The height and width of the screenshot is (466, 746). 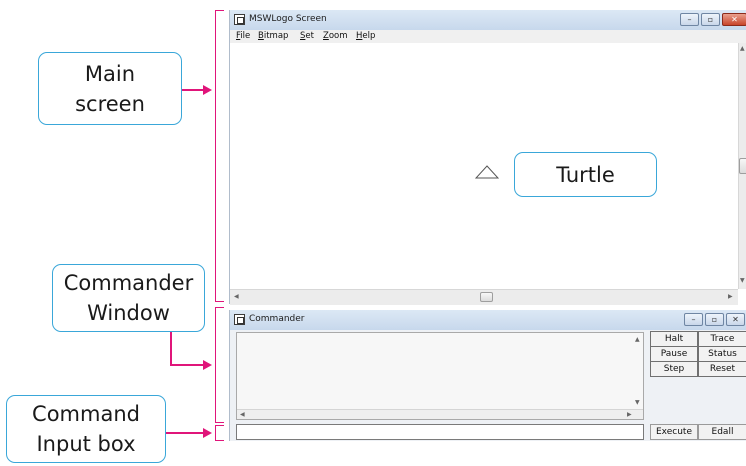 What do you see at coordinates (730, 296) in the screenshot?
I see `scroll-right-arrow-icon: ▶` at bounding box center [730, 296].